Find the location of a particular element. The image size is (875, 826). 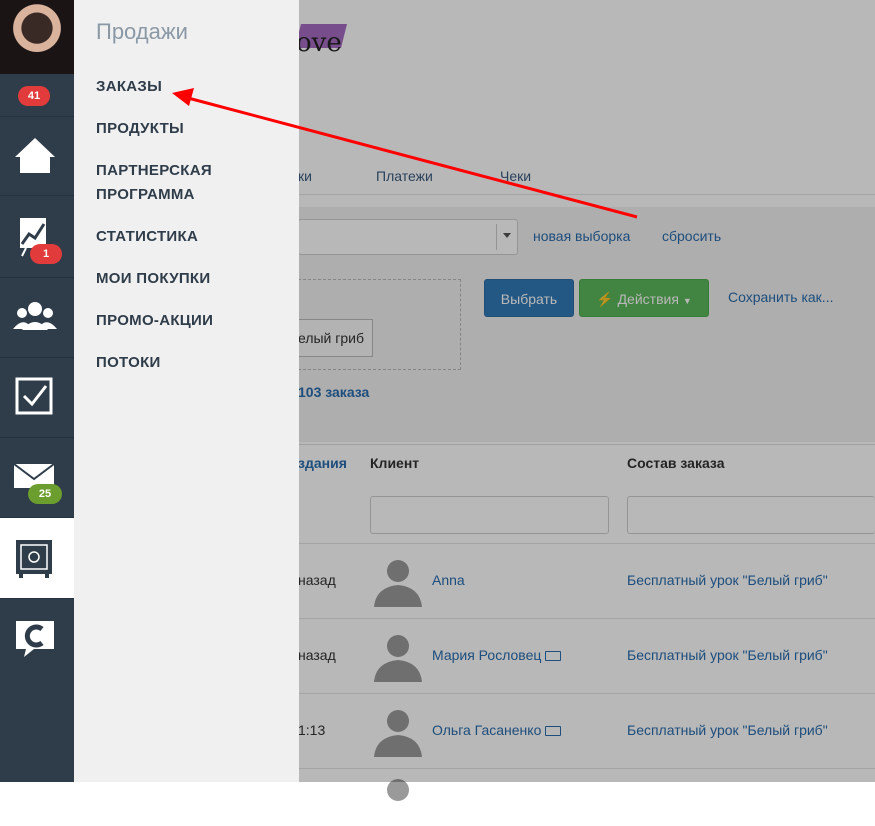

order-filter-input is located at coordinates (751, 515).